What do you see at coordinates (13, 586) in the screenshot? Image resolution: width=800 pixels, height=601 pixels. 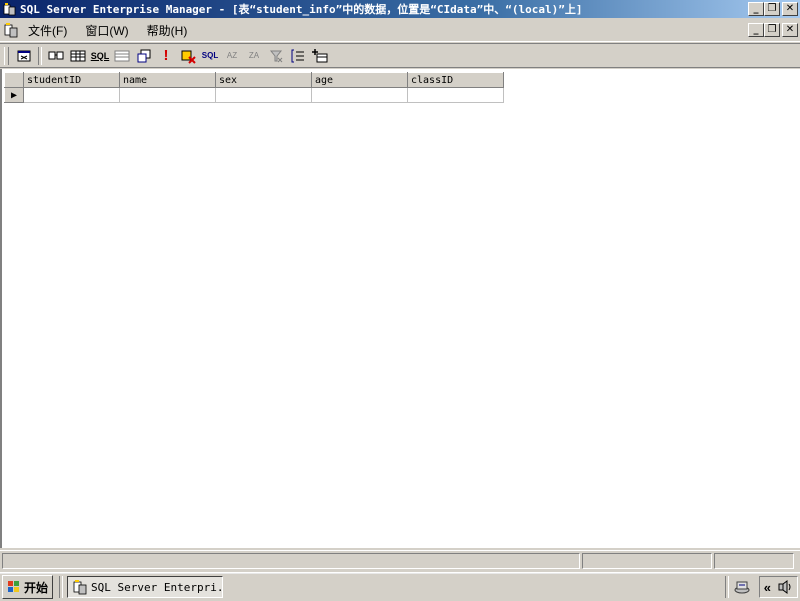 I see `windows-logo-icon` at bounding box center [13, 586].